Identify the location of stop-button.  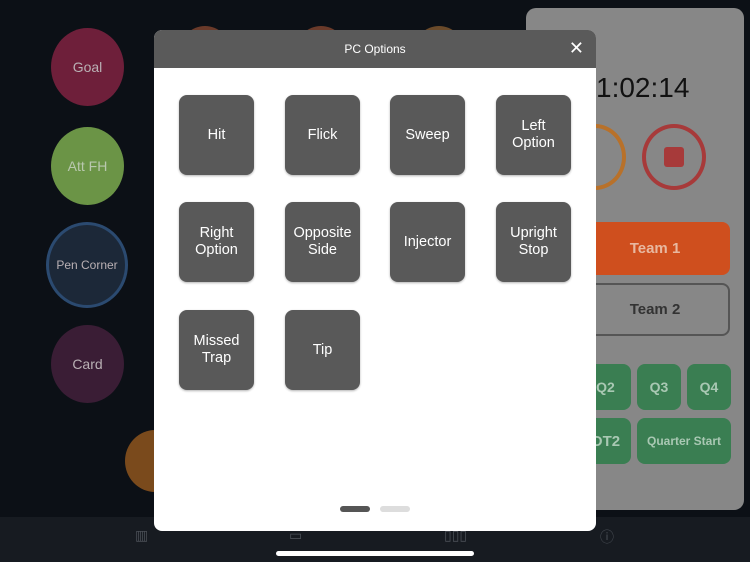
(674, 157).